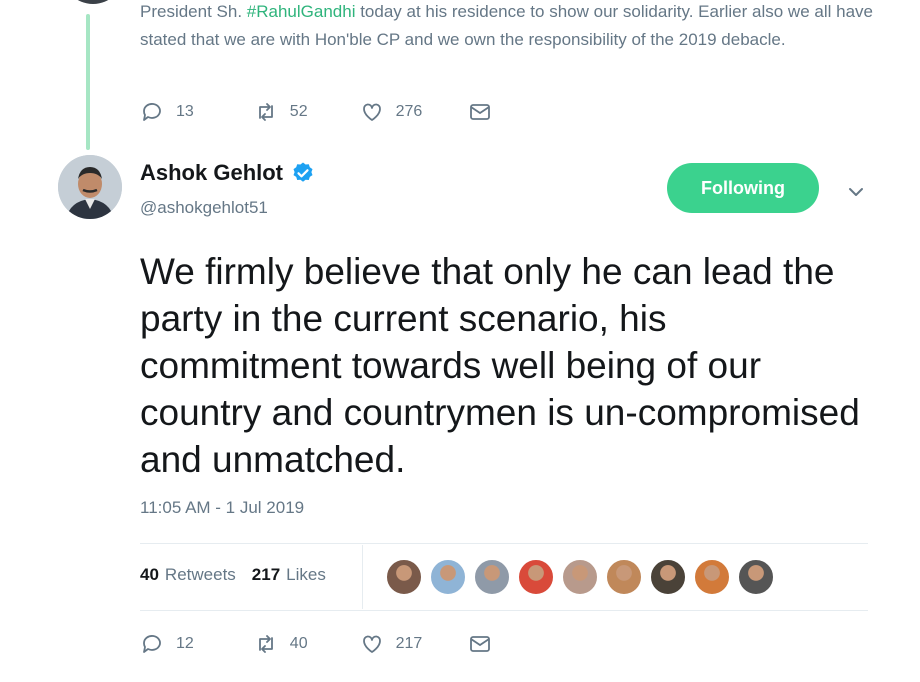 This screenshot has height=682, width=920. I want to click on author-name-row: Ashok Gehlot, so click(227, 173).